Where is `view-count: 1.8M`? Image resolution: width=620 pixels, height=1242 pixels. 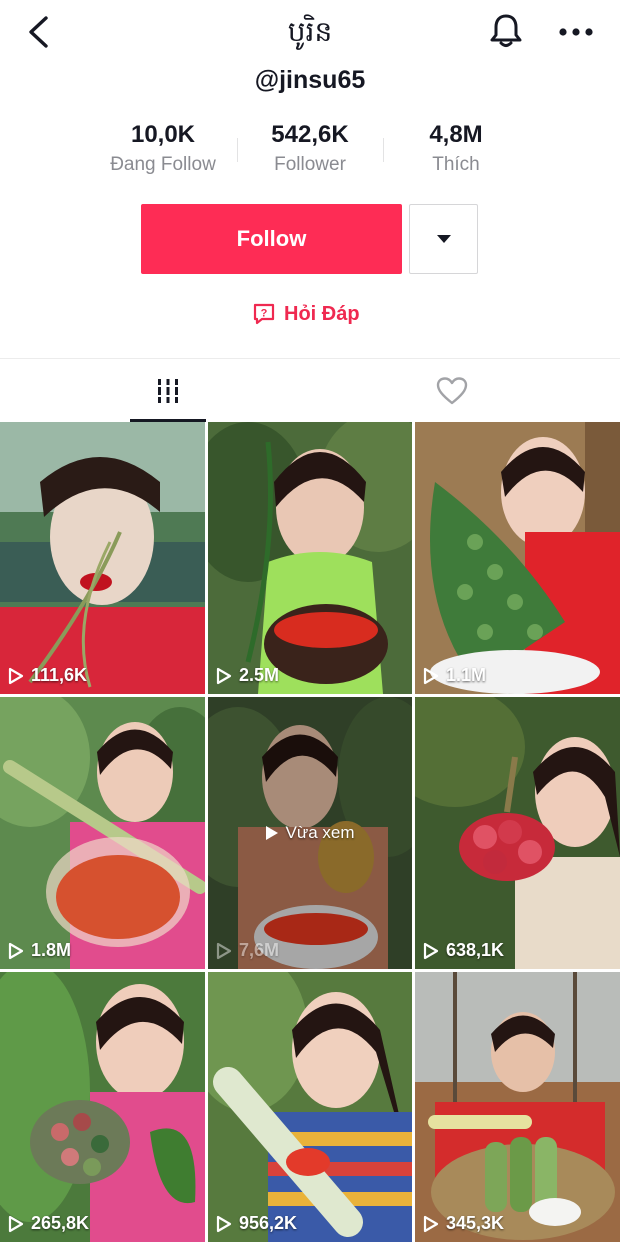
view-count: 1.8M is located at coordinates (39, 950).